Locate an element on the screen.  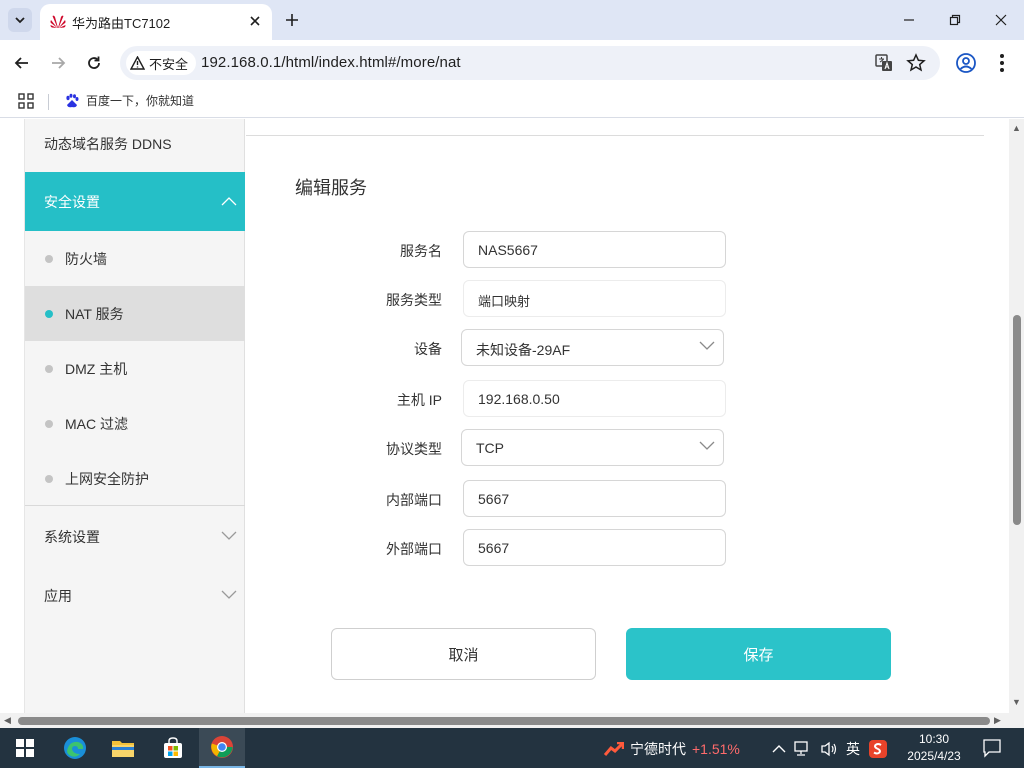
taskbar-chrome is located at coordinates (222, 748).